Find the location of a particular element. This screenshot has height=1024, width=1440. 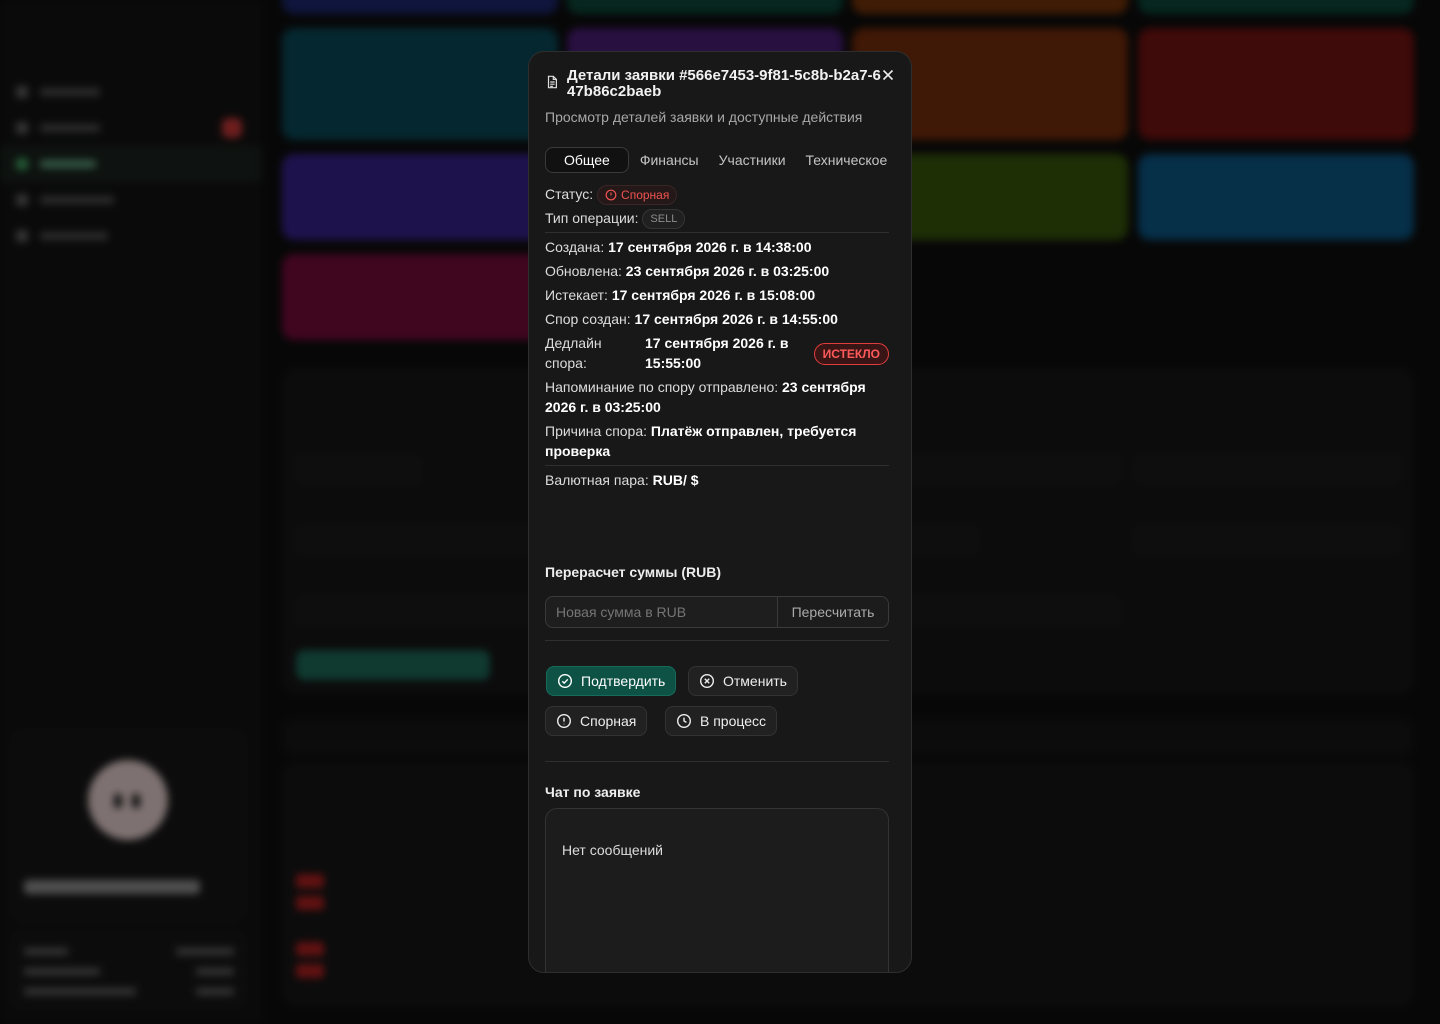

dispute-button: Спорная is located at coordinates (596, 721).